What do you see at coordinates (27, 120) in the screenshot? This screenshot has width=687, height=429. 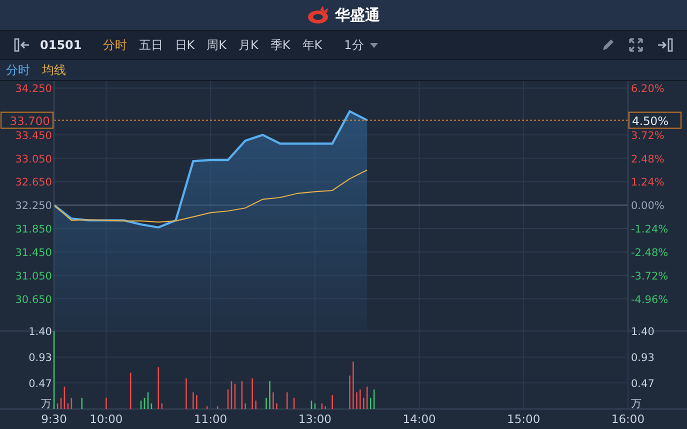 I see `current-price-tag: 33.700` at bounding box center [27, 120].